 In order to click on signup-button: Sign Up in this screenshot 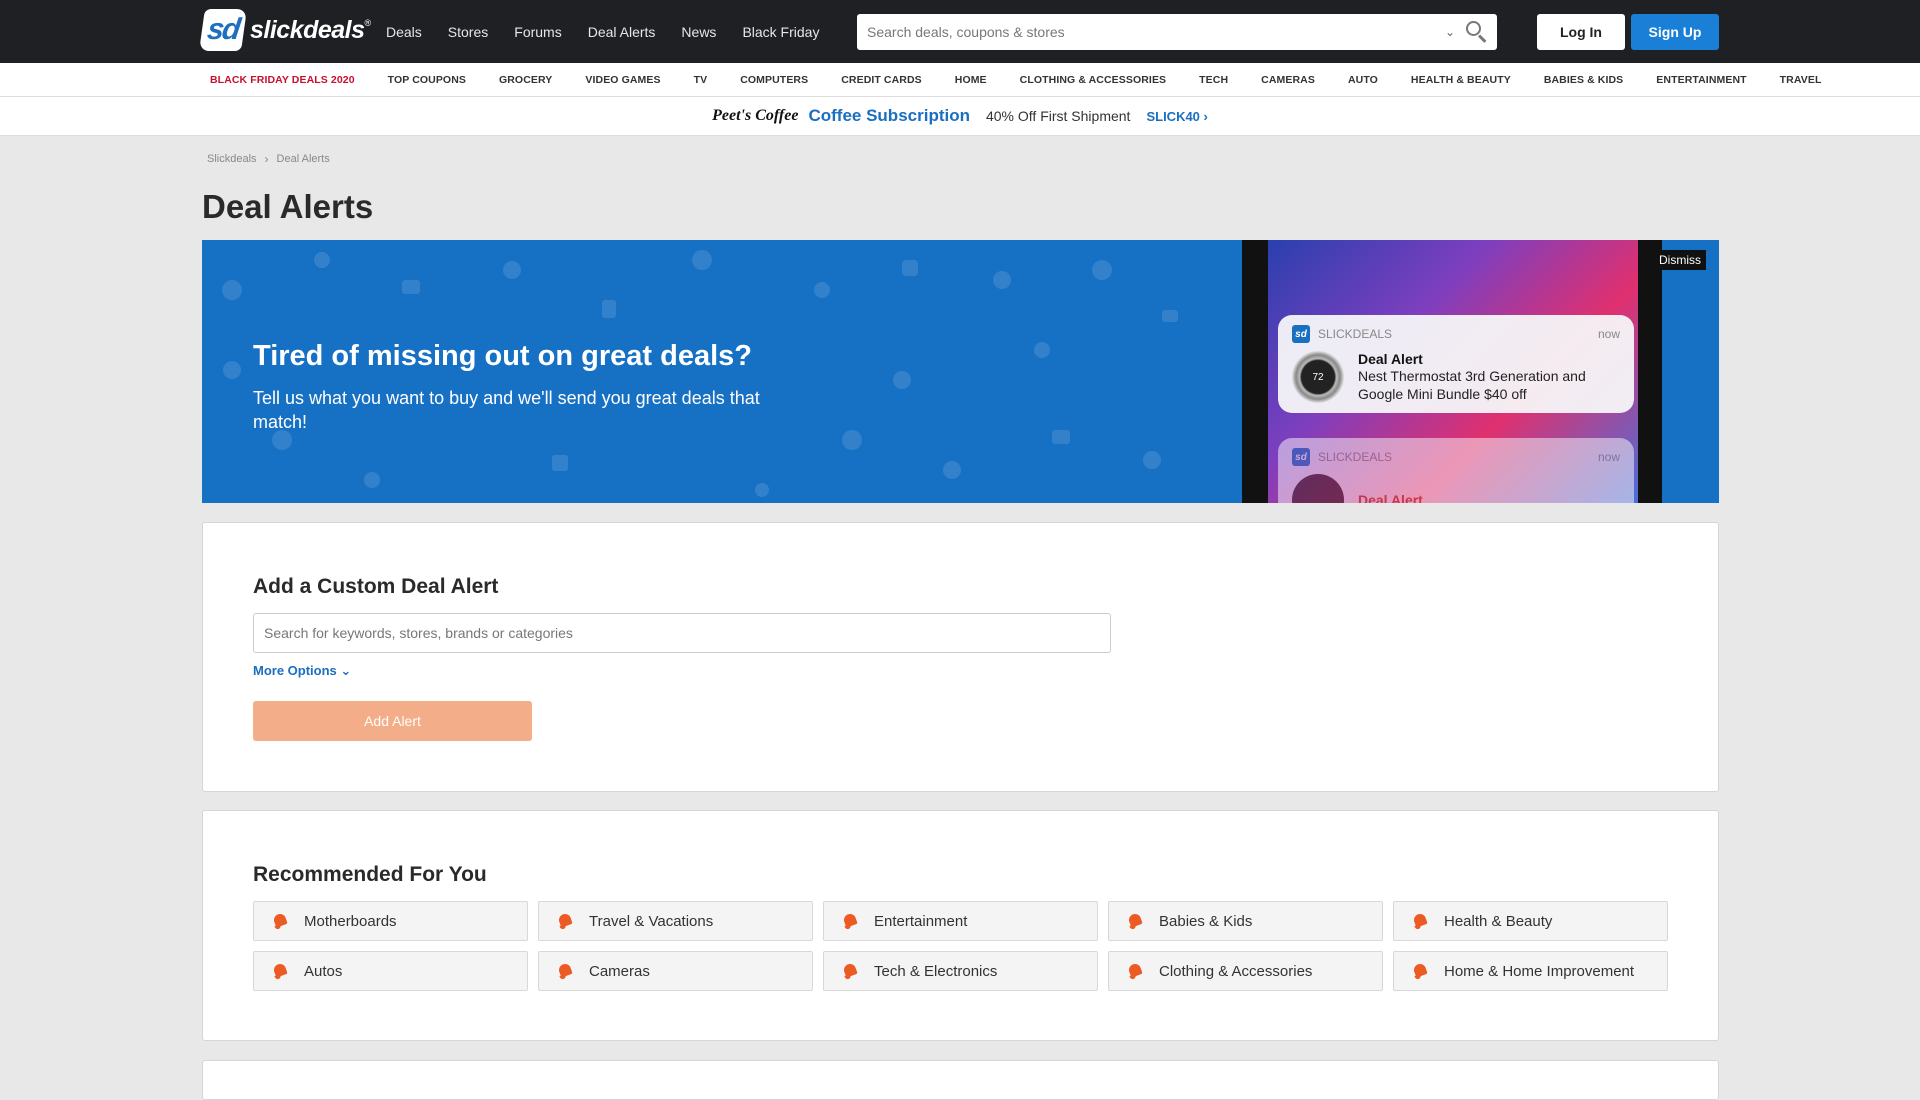, I will do `click(1675, 32)`.